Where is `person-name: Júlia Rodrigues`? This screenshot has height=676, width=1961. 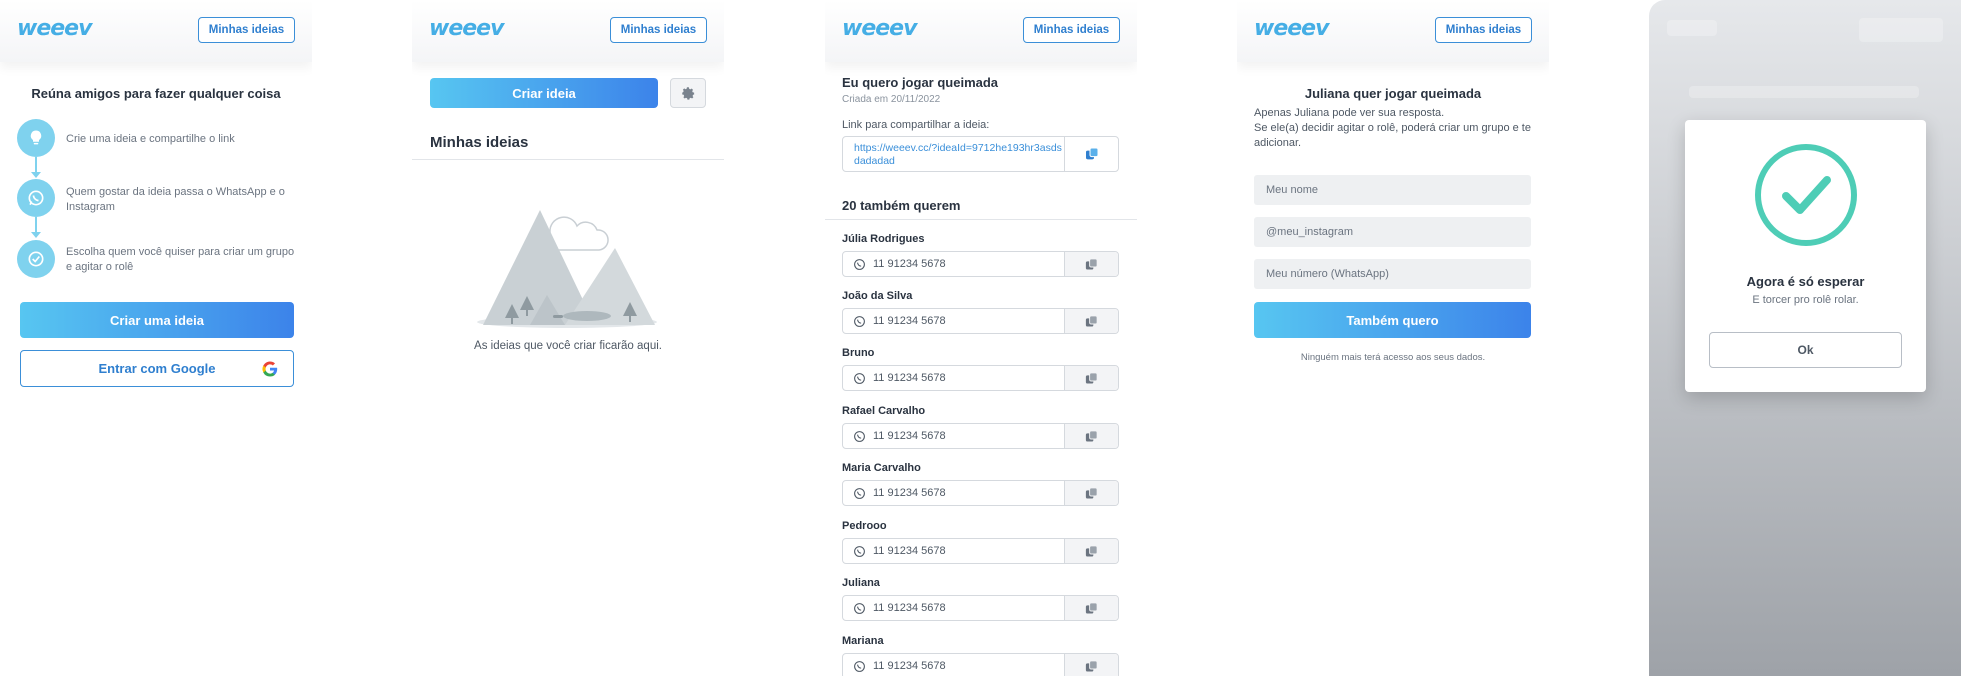 person-name: Júlia Rodrigues is located at coordinates (883, 239).